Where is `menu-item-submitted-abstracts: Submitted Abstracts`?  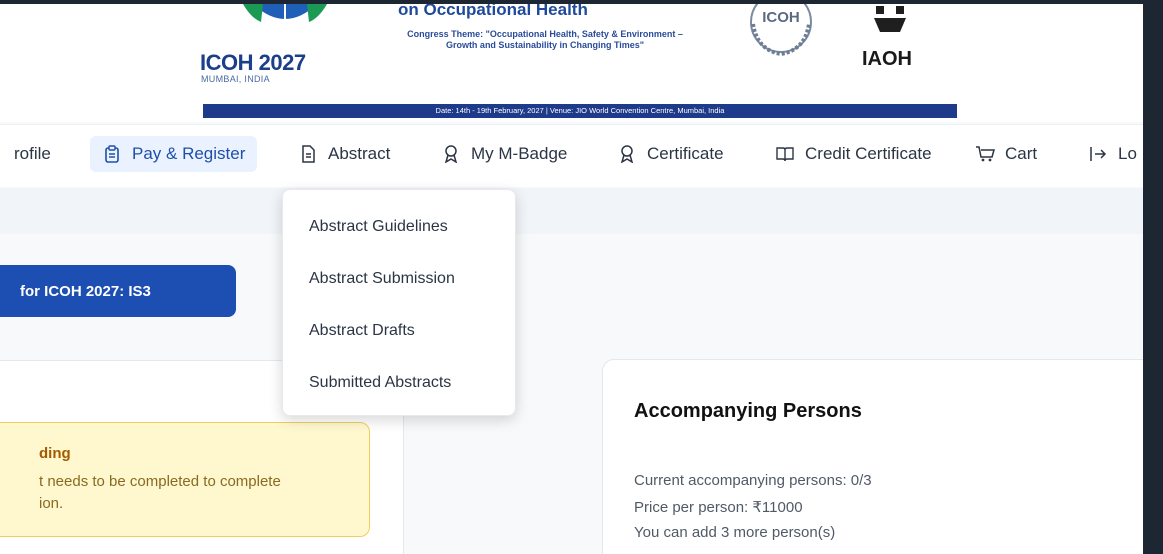
menu-item-submitted-abstracts: Submitted Abstracts is located at coordinates (380, 383).